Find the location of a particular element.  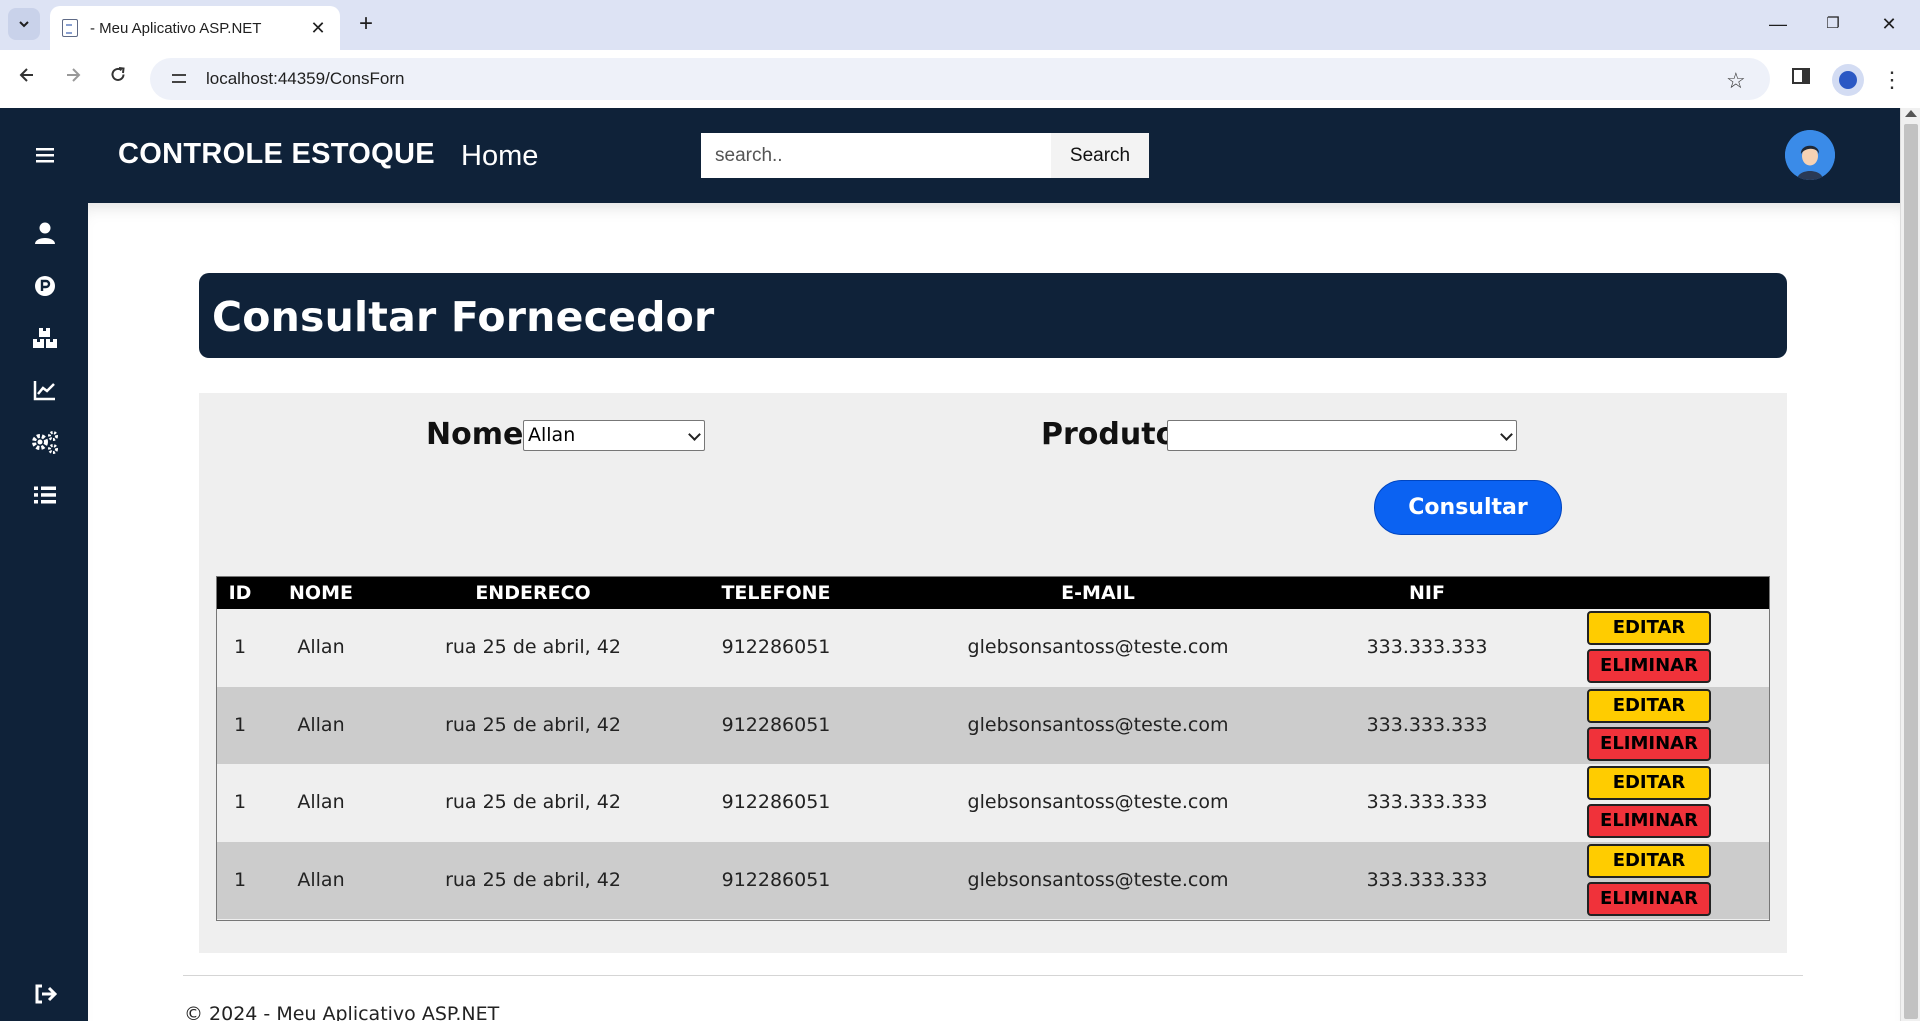

parking-icon is located at coordinates (45, 286).